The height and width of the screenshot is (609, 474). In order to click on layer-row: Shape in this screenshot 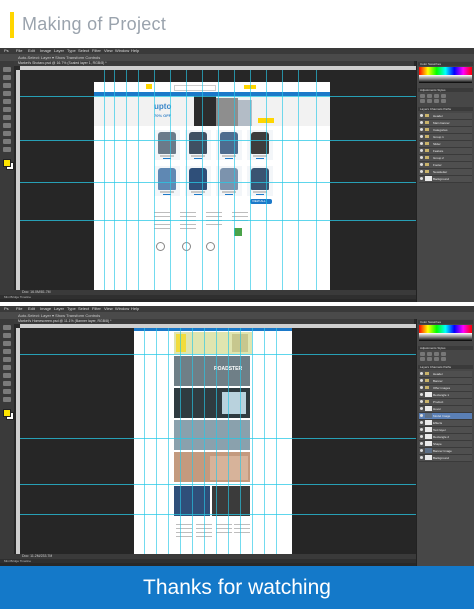, I will do `click(445, 444)`.